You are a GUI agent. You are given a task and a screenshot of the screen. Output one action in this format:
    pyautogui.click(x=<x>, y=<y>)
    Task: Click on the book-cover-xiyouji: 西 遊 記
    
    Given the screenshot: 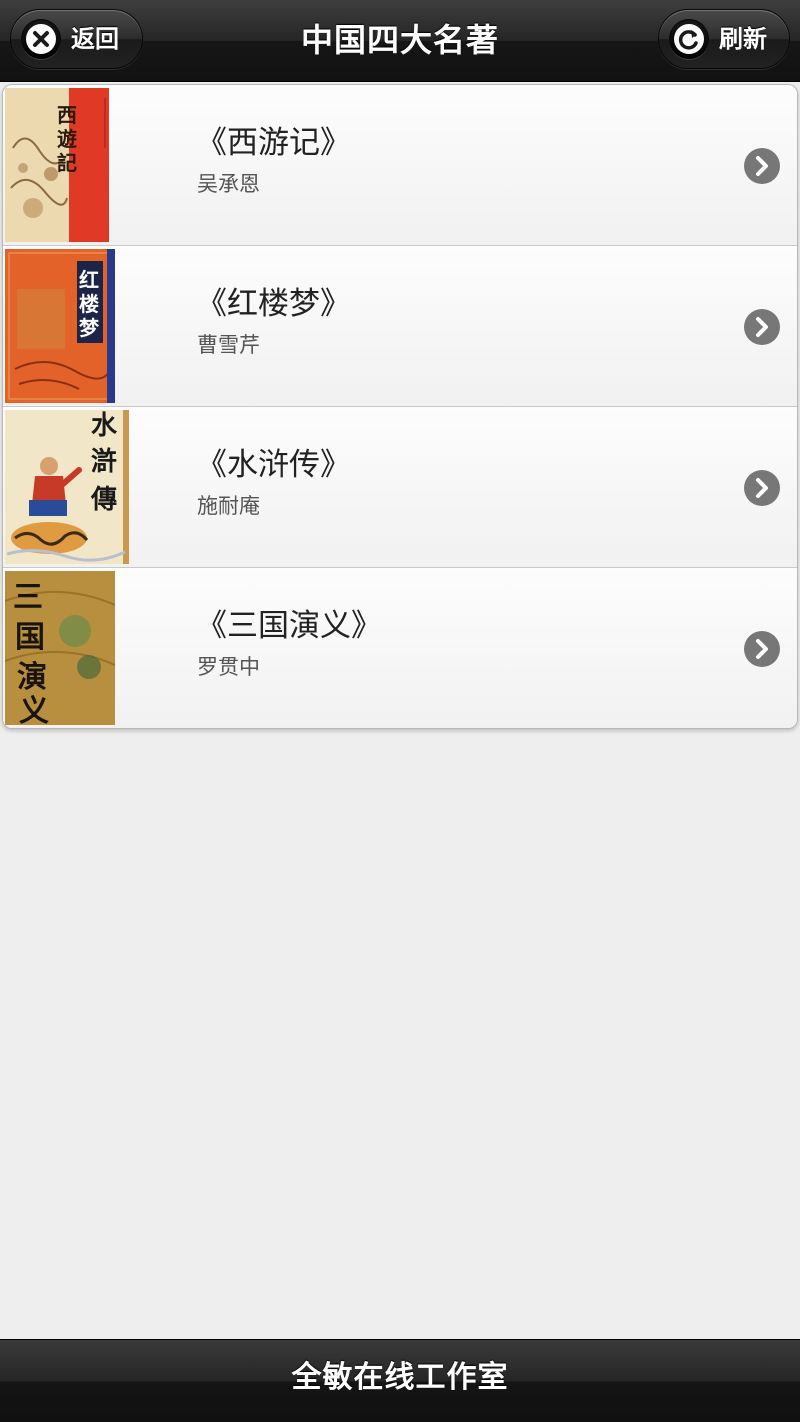 What is the action you would take?
    pyautogui.click(x=57, y=165)
    